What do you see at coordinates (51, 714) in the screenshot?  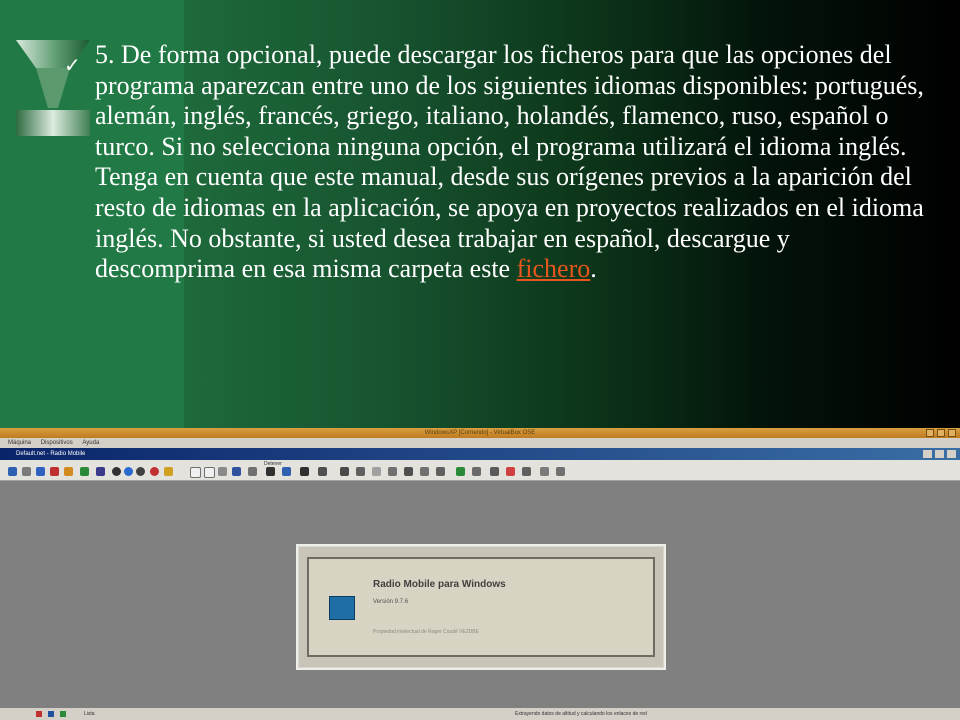 I see `status-unit-icon` at bounding box center [51, 714].